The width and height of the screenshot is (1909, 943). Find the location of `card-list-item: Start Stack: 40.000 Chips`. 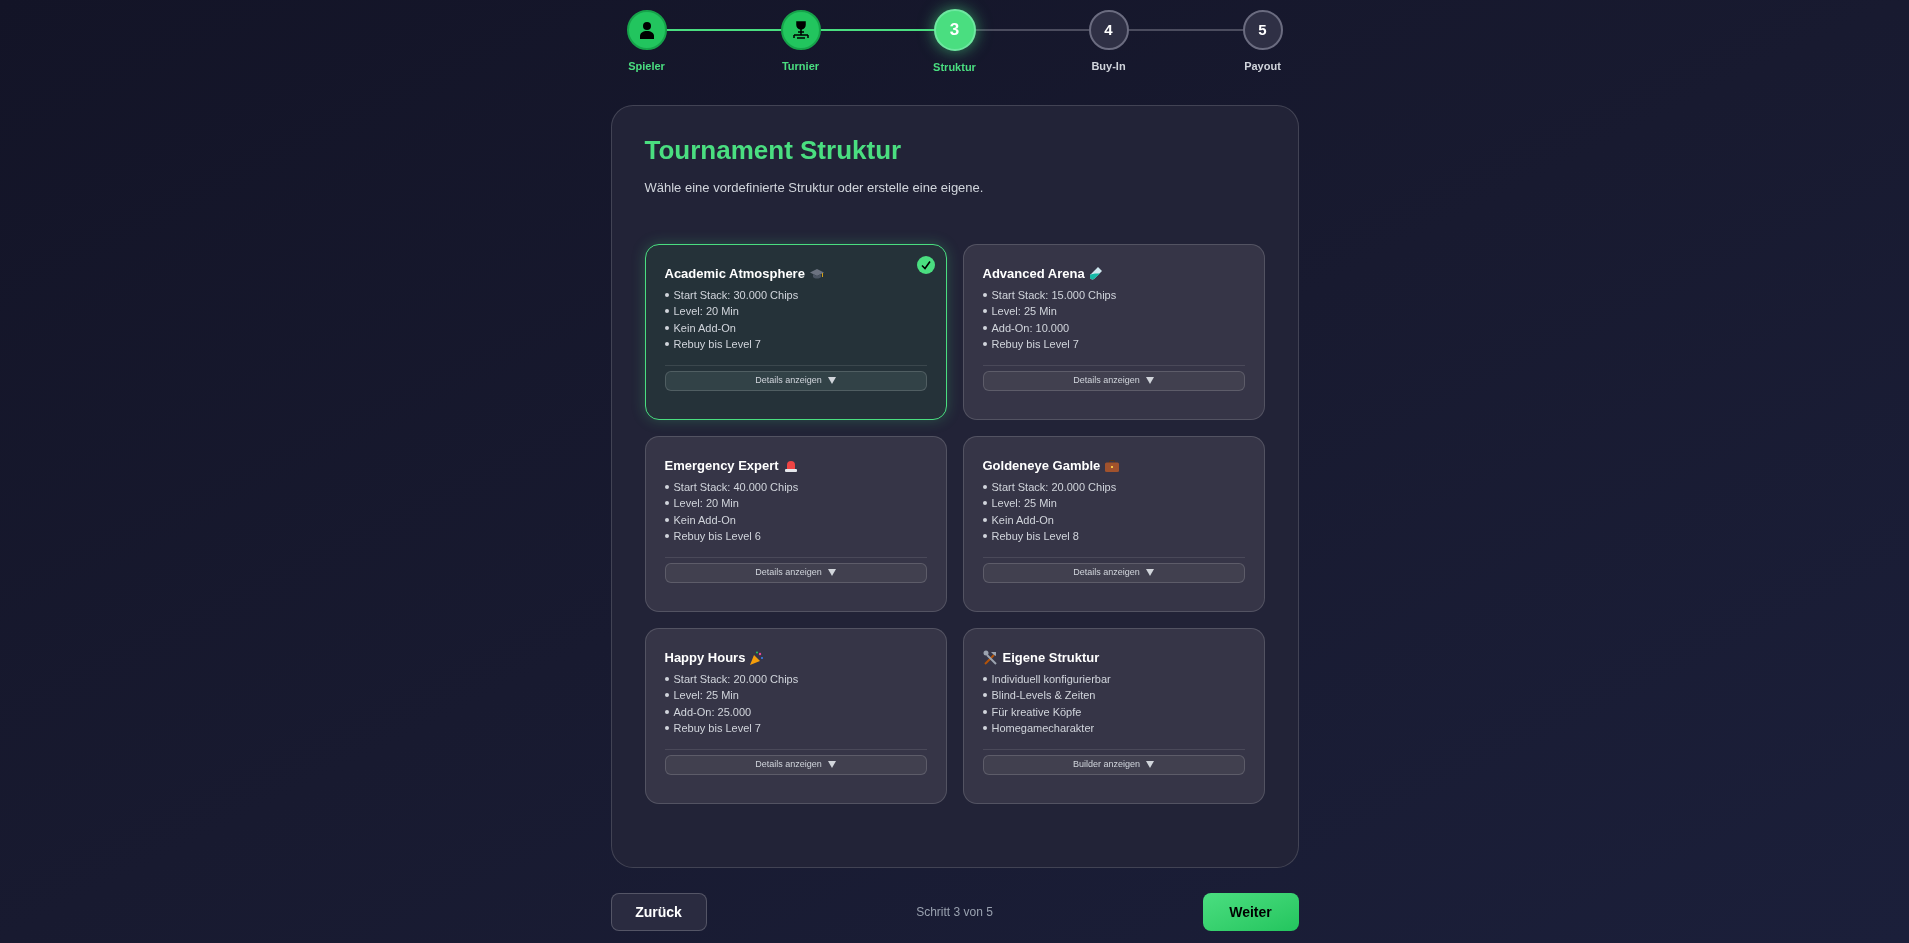

card-list-item: Start Stack: 40.000 Chips is located at coordinates (736, 487).